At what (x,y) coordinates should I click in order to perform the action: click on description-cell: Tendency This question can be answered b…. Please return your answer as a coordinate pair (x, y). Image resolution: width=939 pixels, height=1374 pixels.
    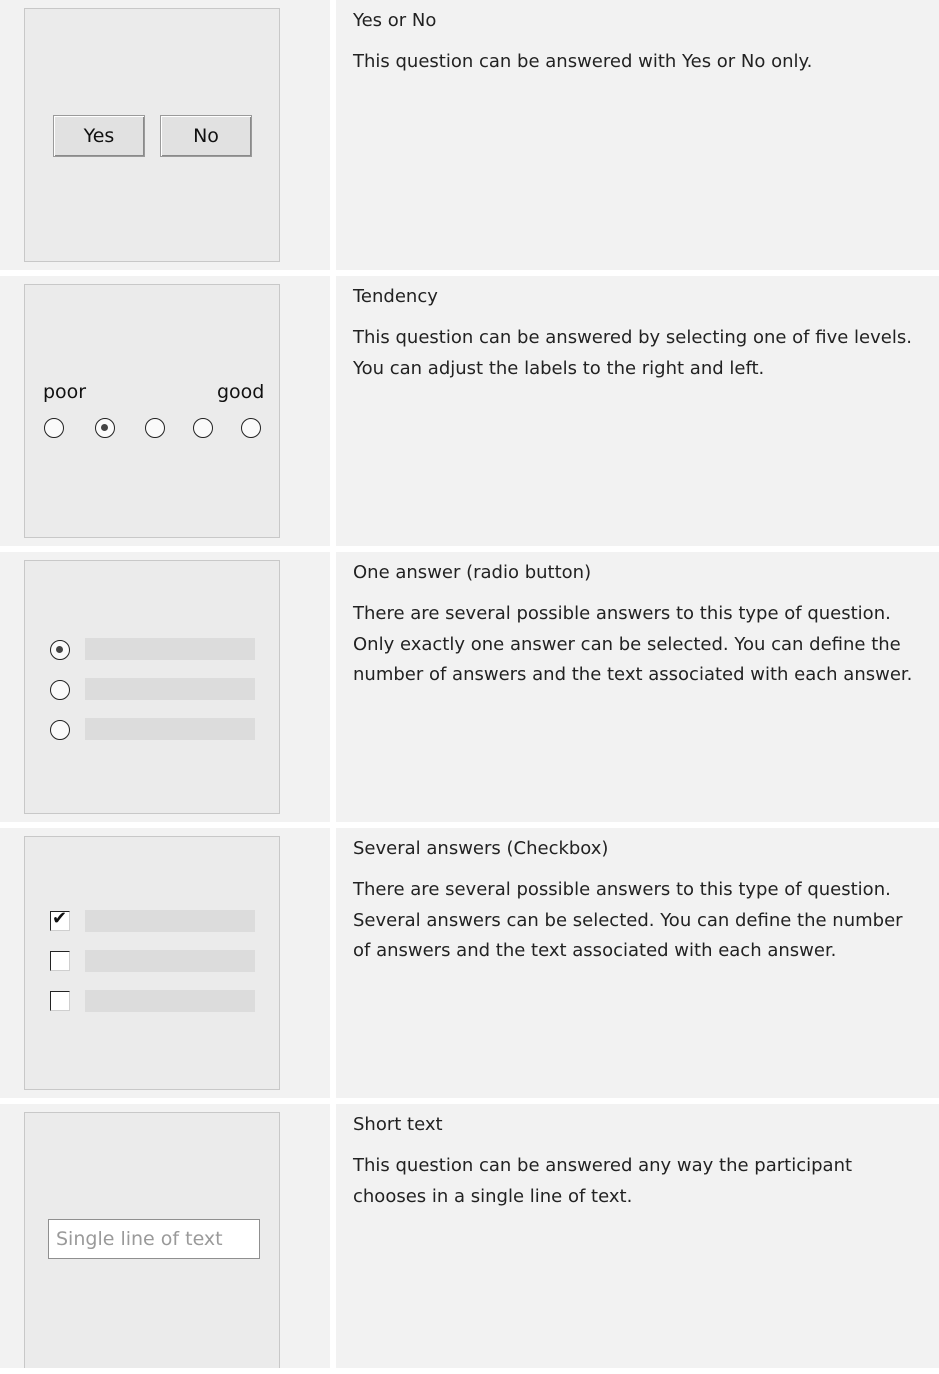
    Looking at the image, I should click on (637, 411).